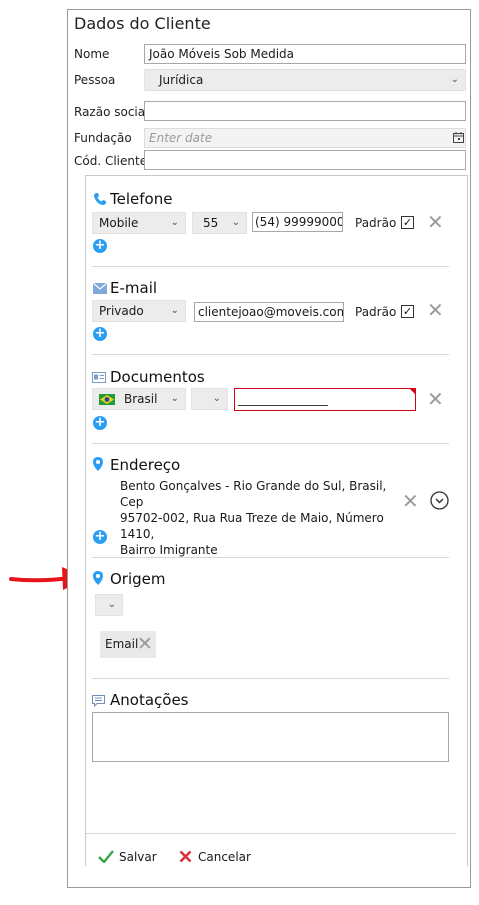 The height and width of the screenshot is (905, 479). I want to click on documentos-title: Documentos, so click(157, 377).